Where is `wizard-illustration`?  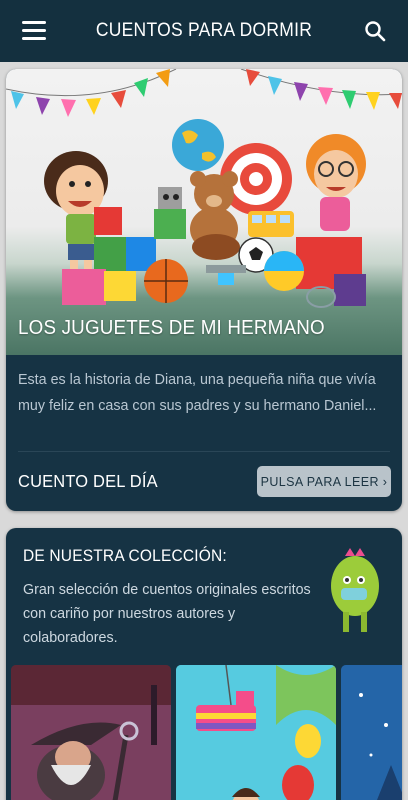 wizard-illustration is located at coordinates (91, 732).